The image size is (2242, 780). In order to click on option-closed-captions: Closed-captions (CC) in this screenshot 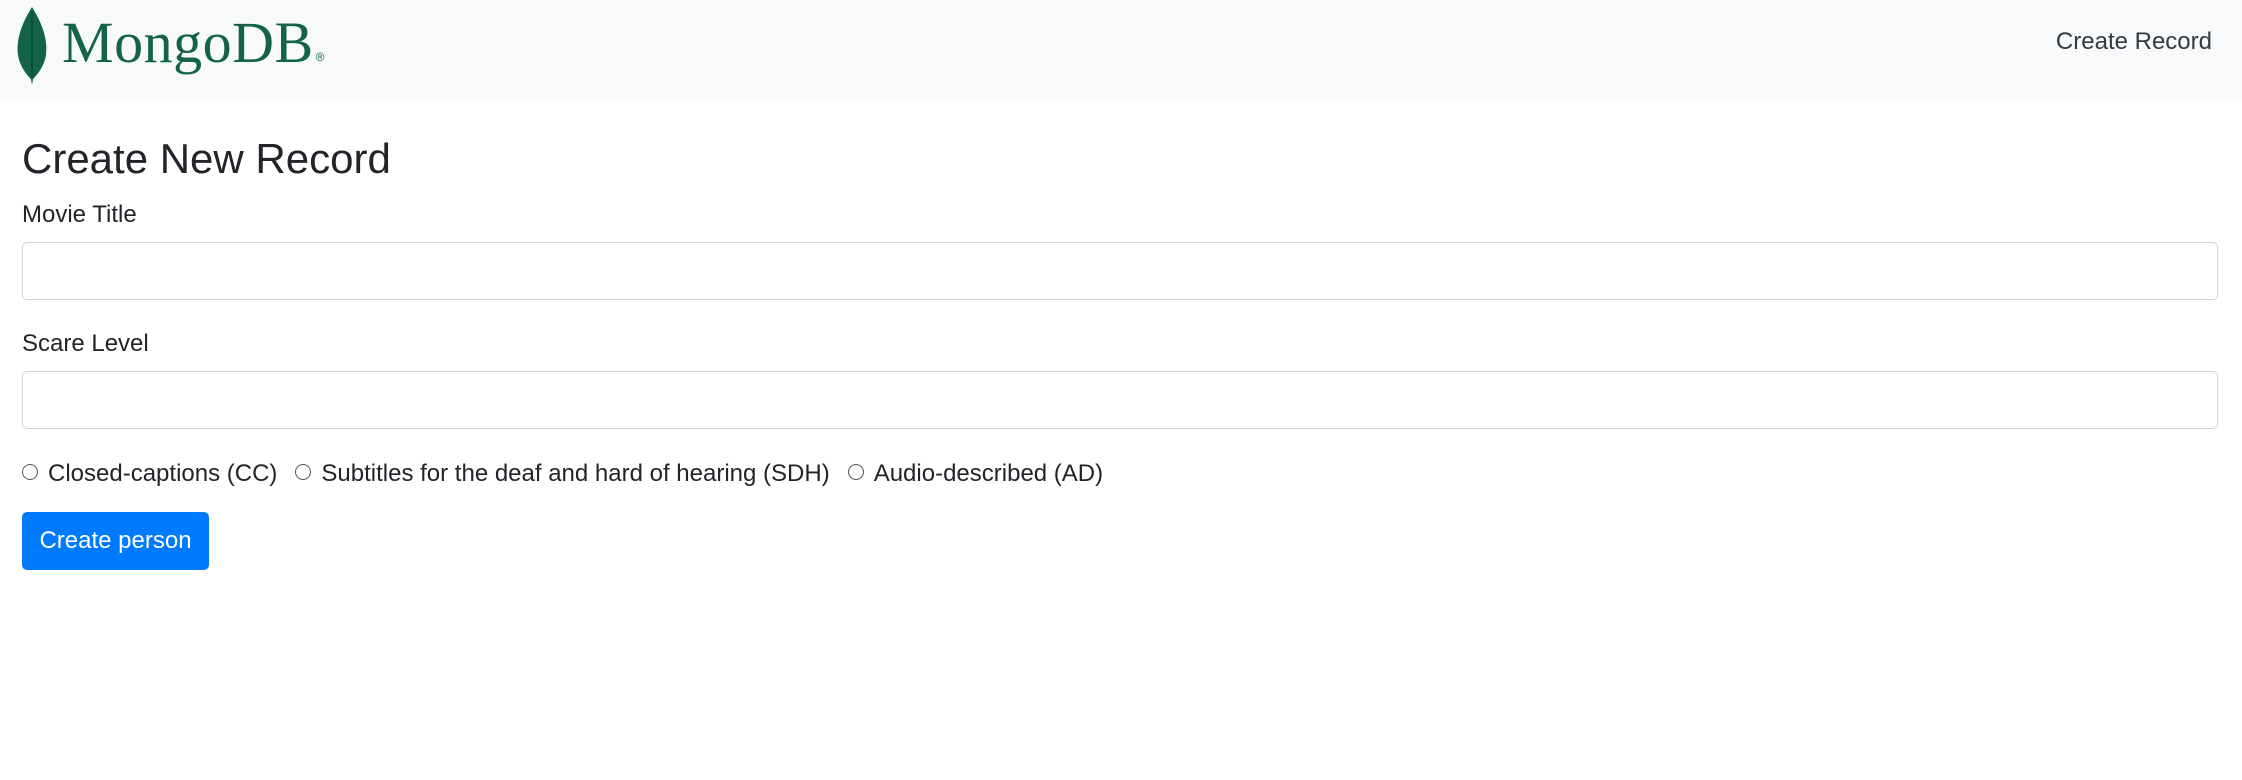, I will do `click(149, 474)`.